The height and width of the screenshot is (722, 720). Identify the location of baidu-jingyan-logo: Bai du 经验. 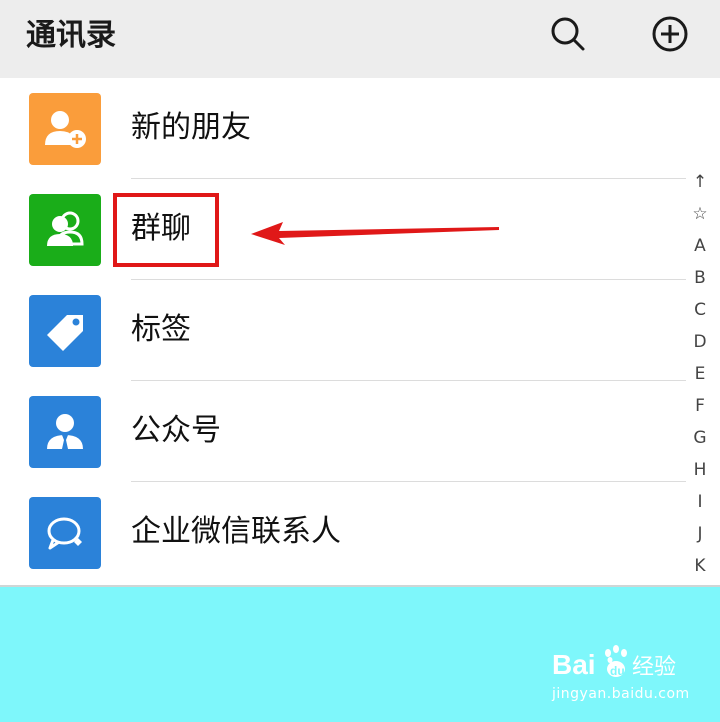
(614, 662).